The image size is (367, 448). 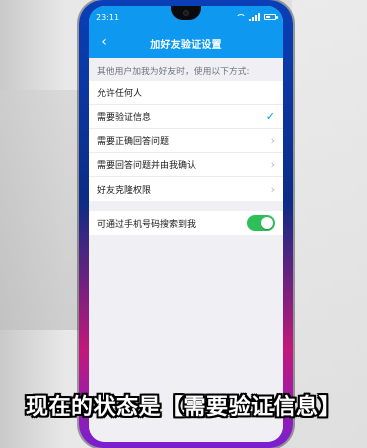 I want to click on camera-notch, so click(x=186, y=13).